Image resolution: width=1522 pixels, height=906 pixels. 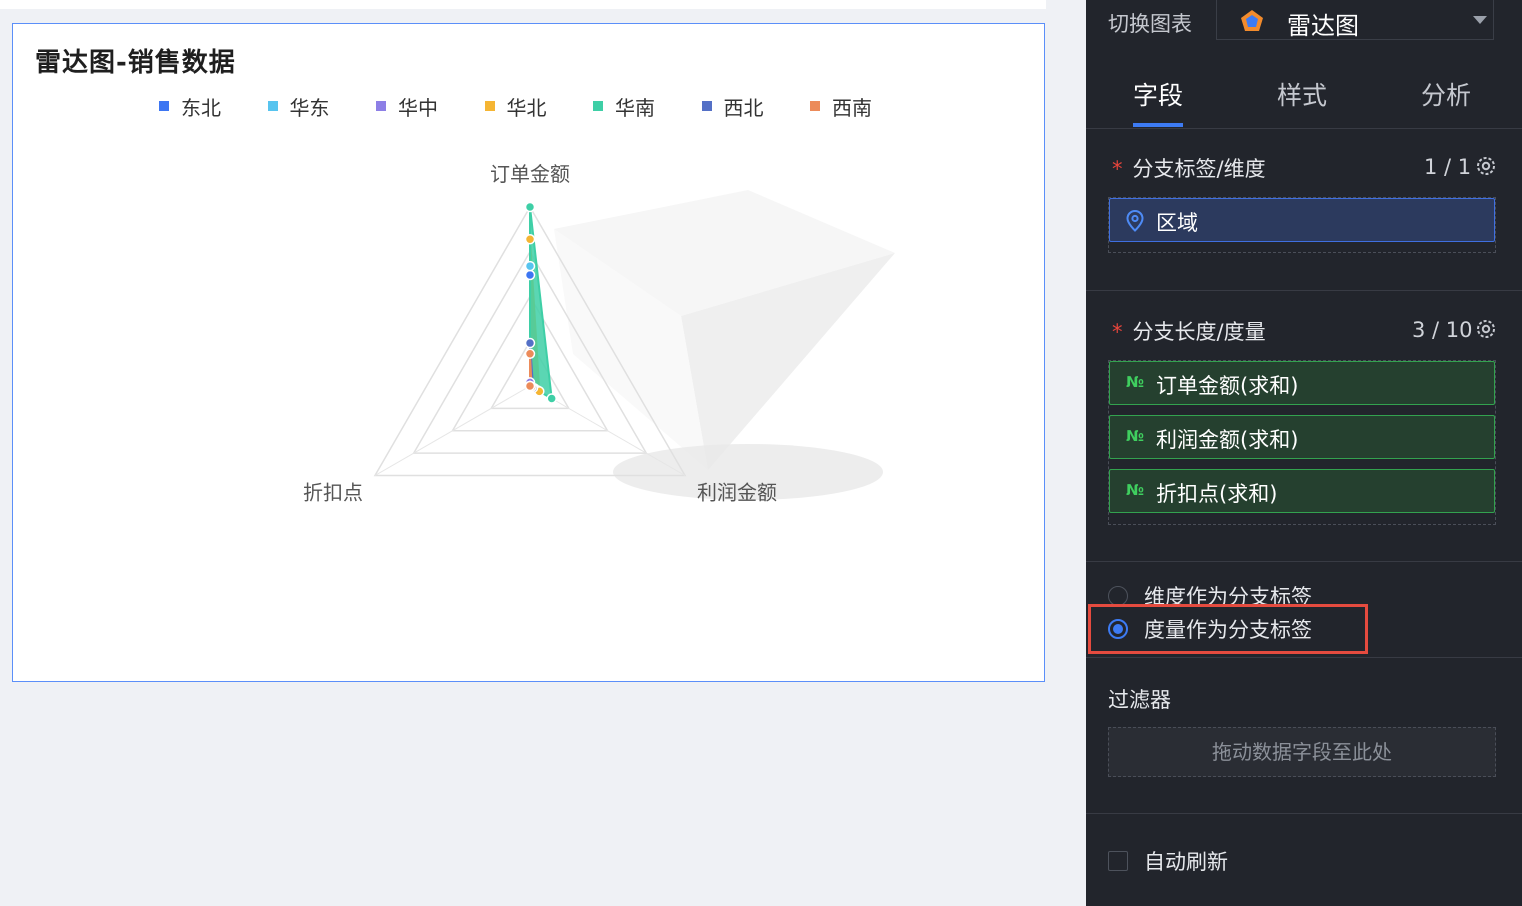 What do you see at coordinates (1228, 629) in the screenshot?
I see `highlight-annotation` at bounding box center [1228, 629].